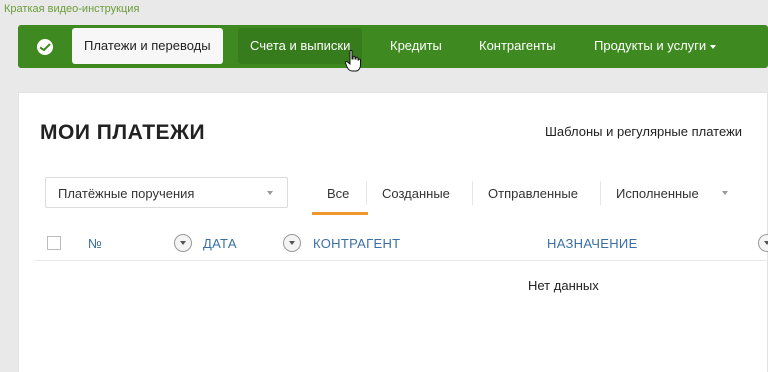 Image resolution: width=768 pixels, height=372 pixels. I want to click on tabs-more-chevron-icon, so click(725, 193).